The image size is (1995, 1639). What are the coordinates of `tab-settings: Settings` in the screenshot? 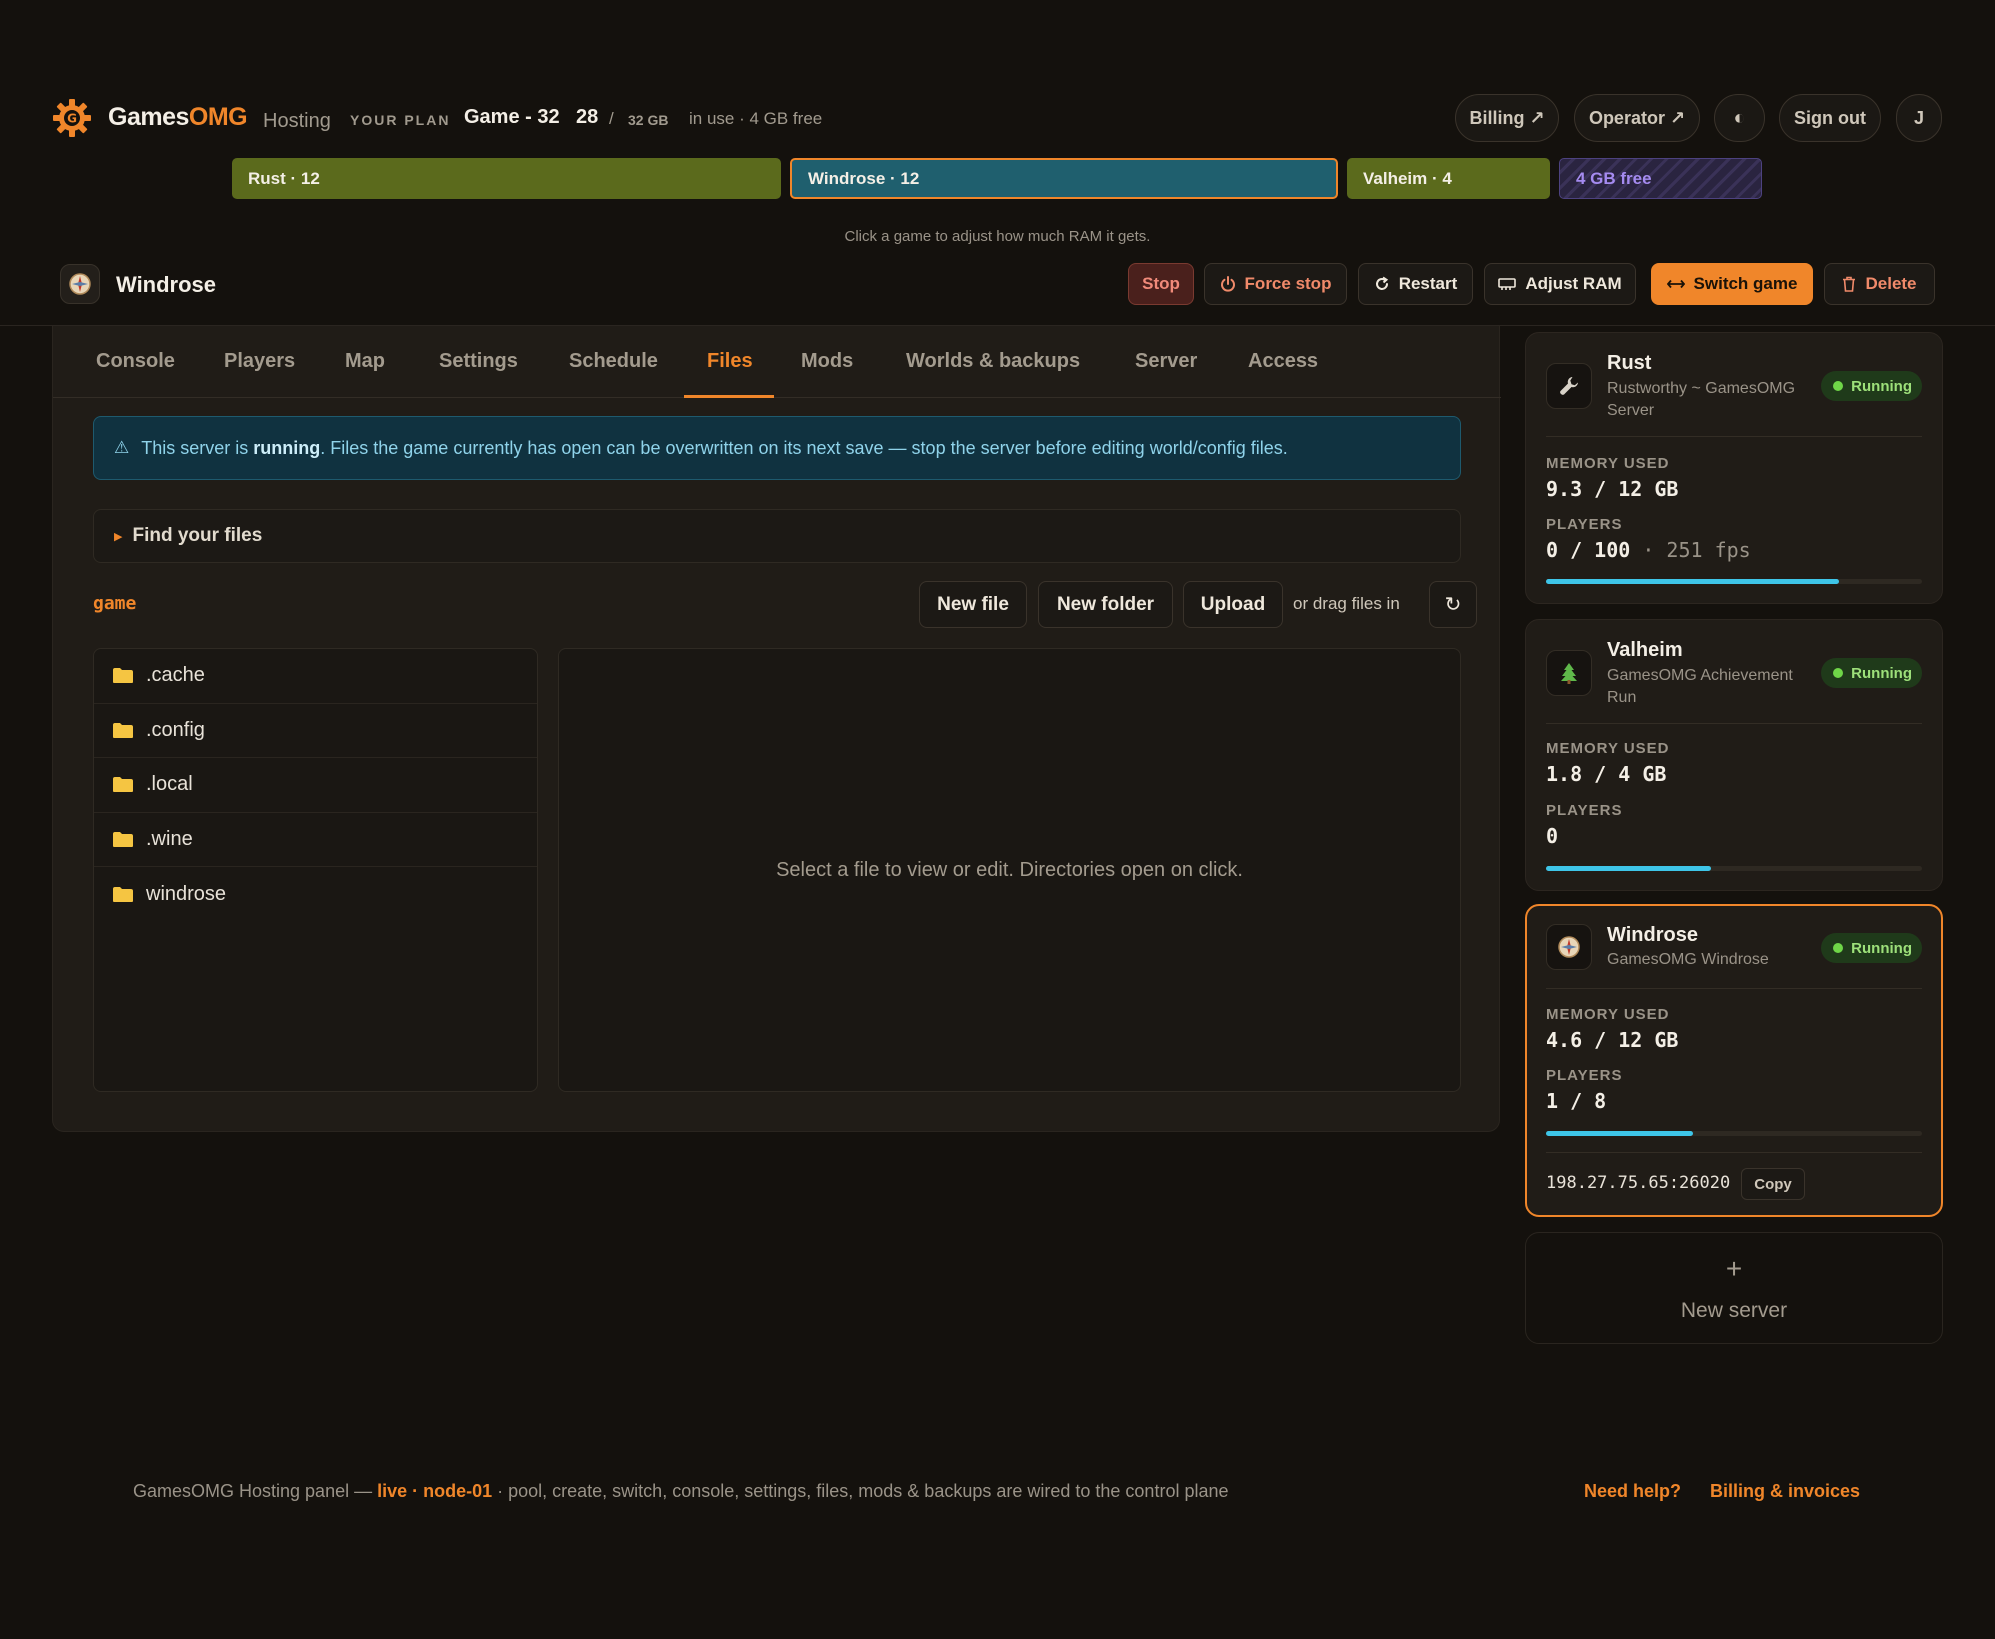 It's located at (478, 361).